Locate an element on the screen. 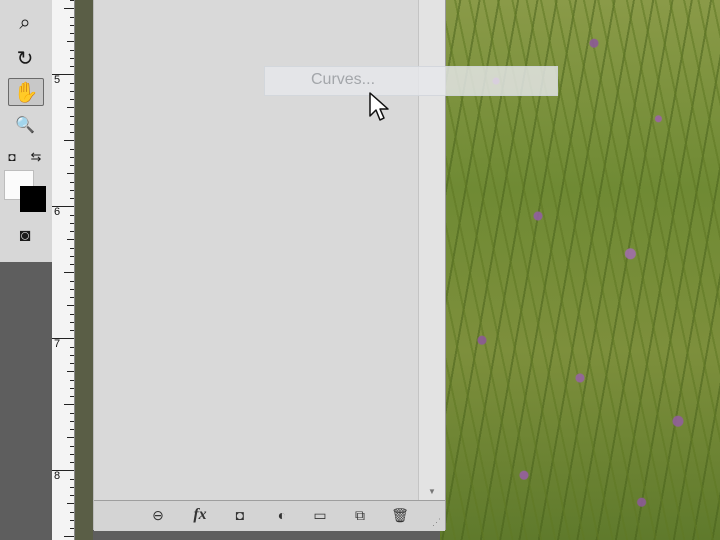  ruler-label: 5 is located at coordinates (57, 80).